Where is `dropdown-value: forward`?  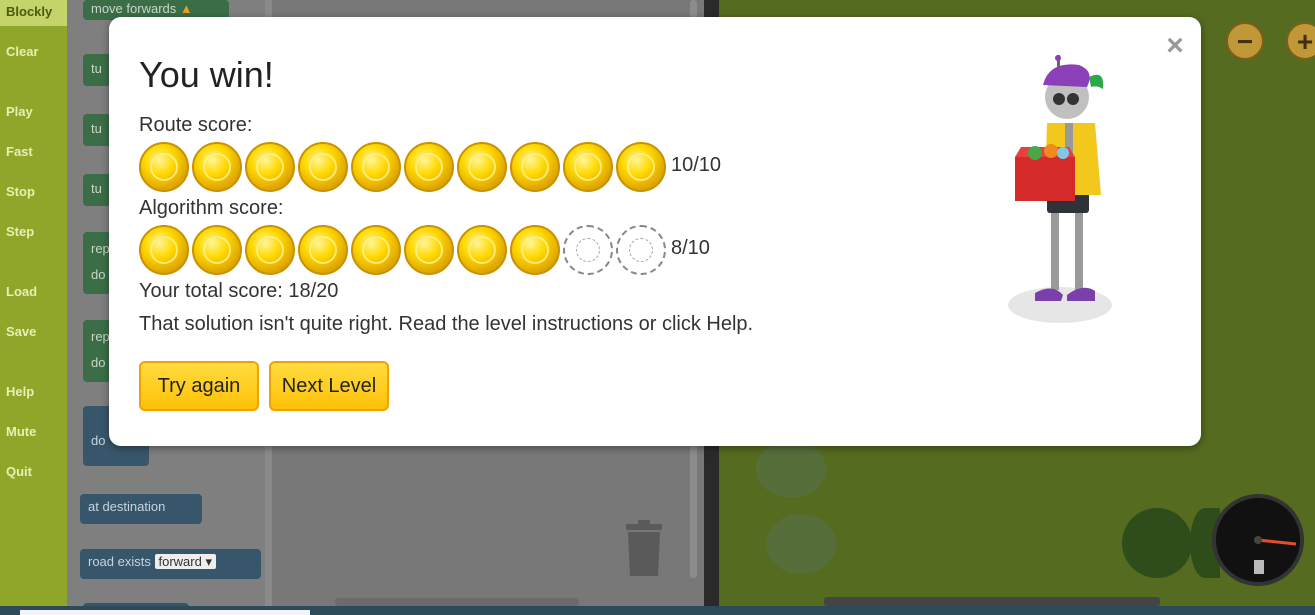 dropdown-value: forward is located at coordinates (180, 561).